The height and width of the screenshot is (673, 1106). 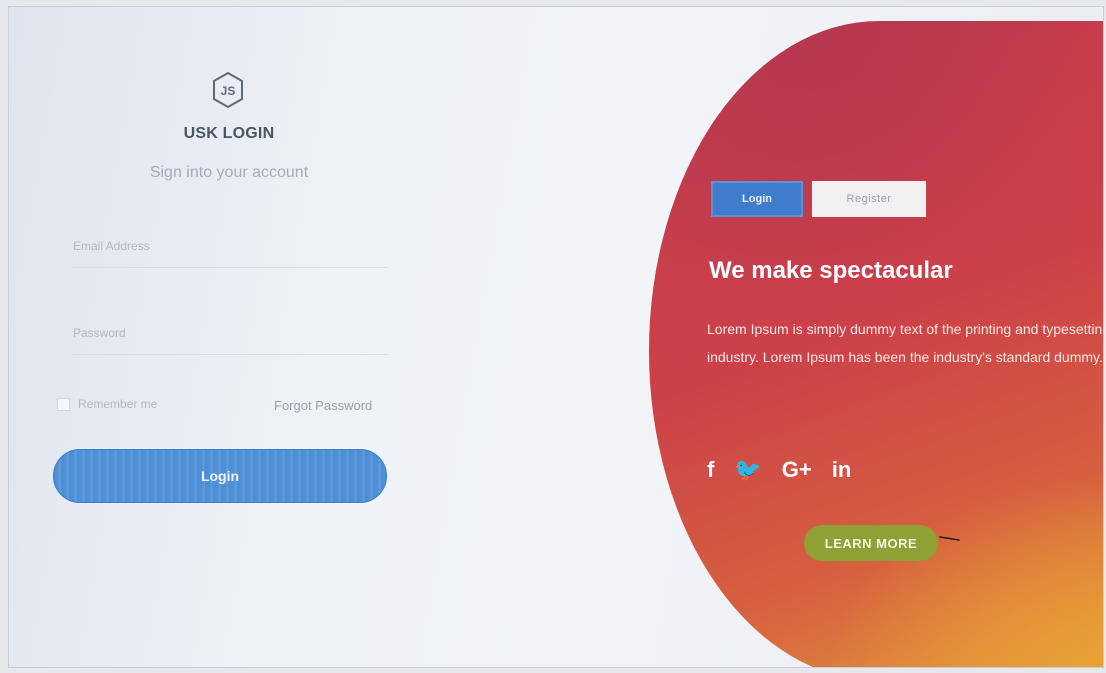 I want to click on remember-me-checkbox: Remember me, so click(x=107, y=404).